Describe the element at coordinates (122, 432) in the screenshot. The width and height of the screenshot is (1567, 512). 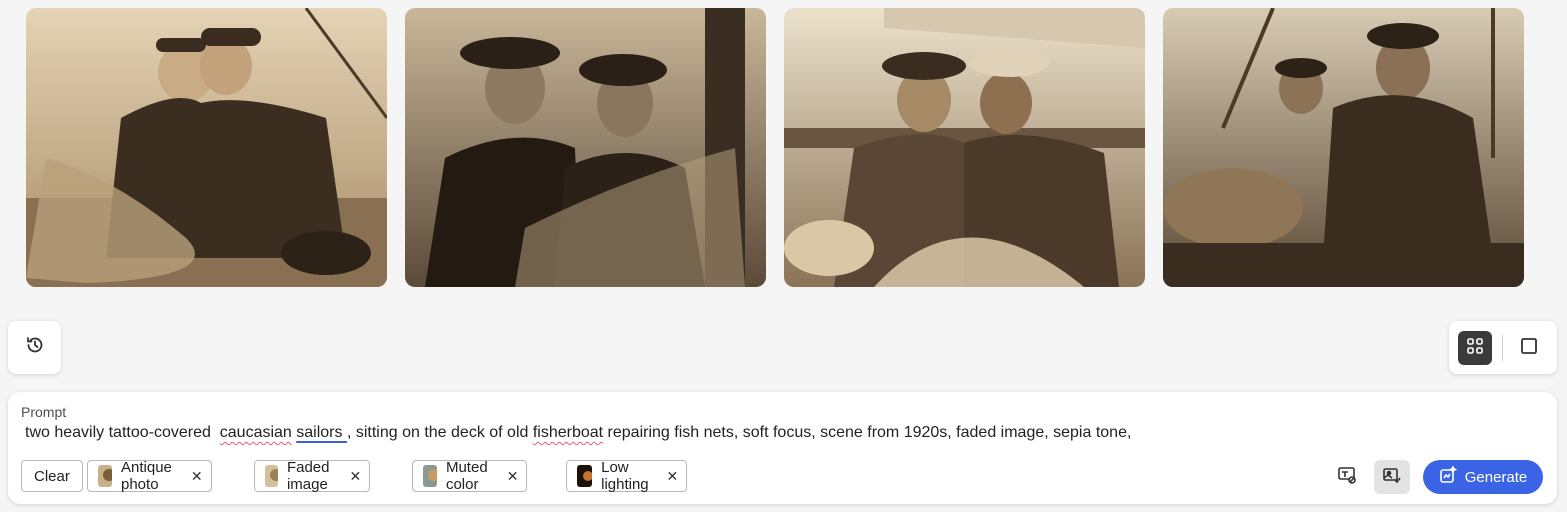
I see `prompt-segment: two heavily tattoo-covered` at that location.